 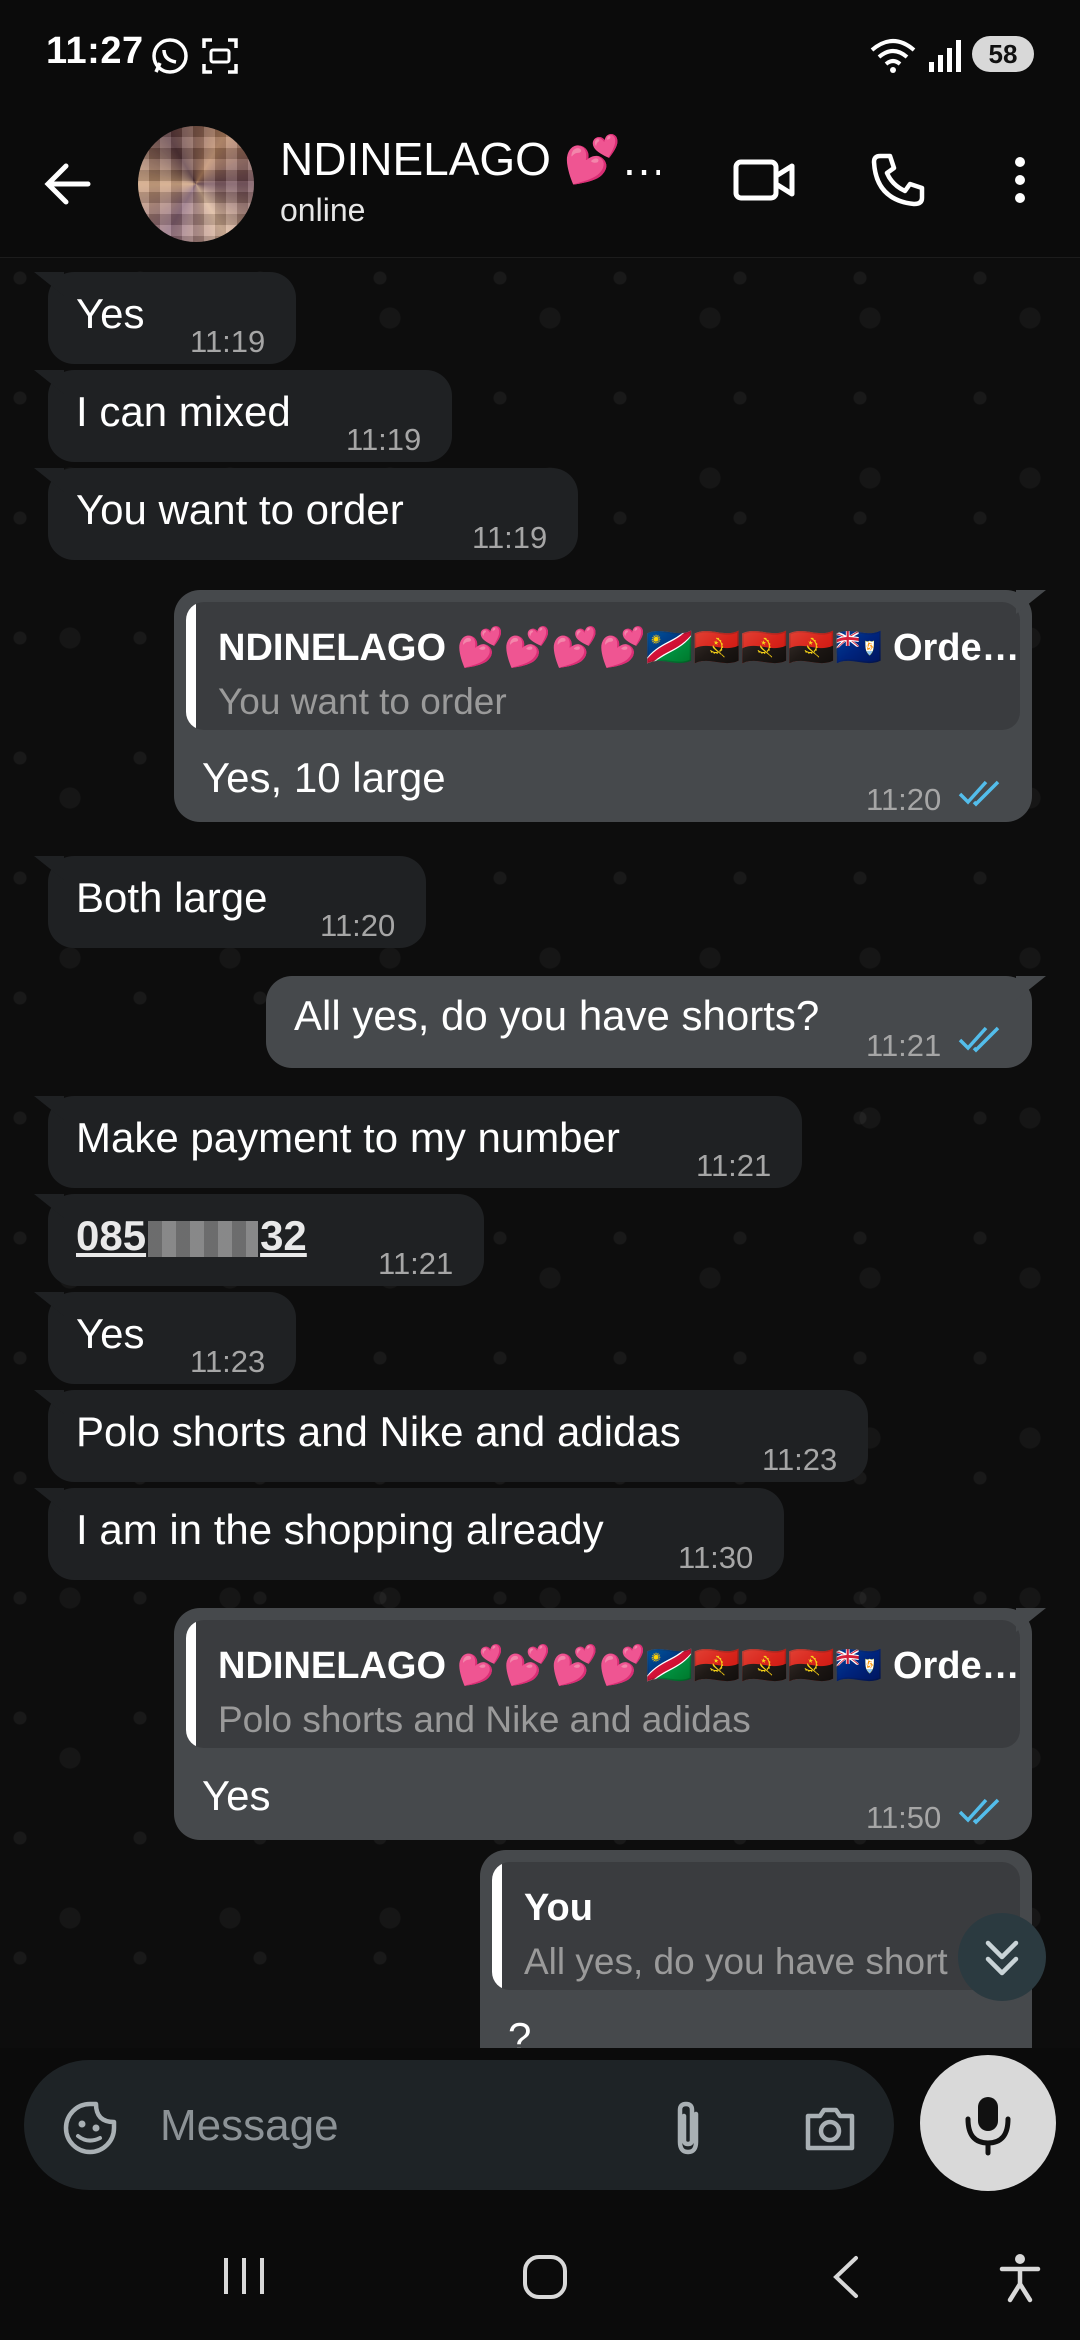 What do you see at coordinates (378, 1431) in the screenshot?
I see `message-text: Polo shorts and Nike and adidas` at bounding box center [378, 1431].